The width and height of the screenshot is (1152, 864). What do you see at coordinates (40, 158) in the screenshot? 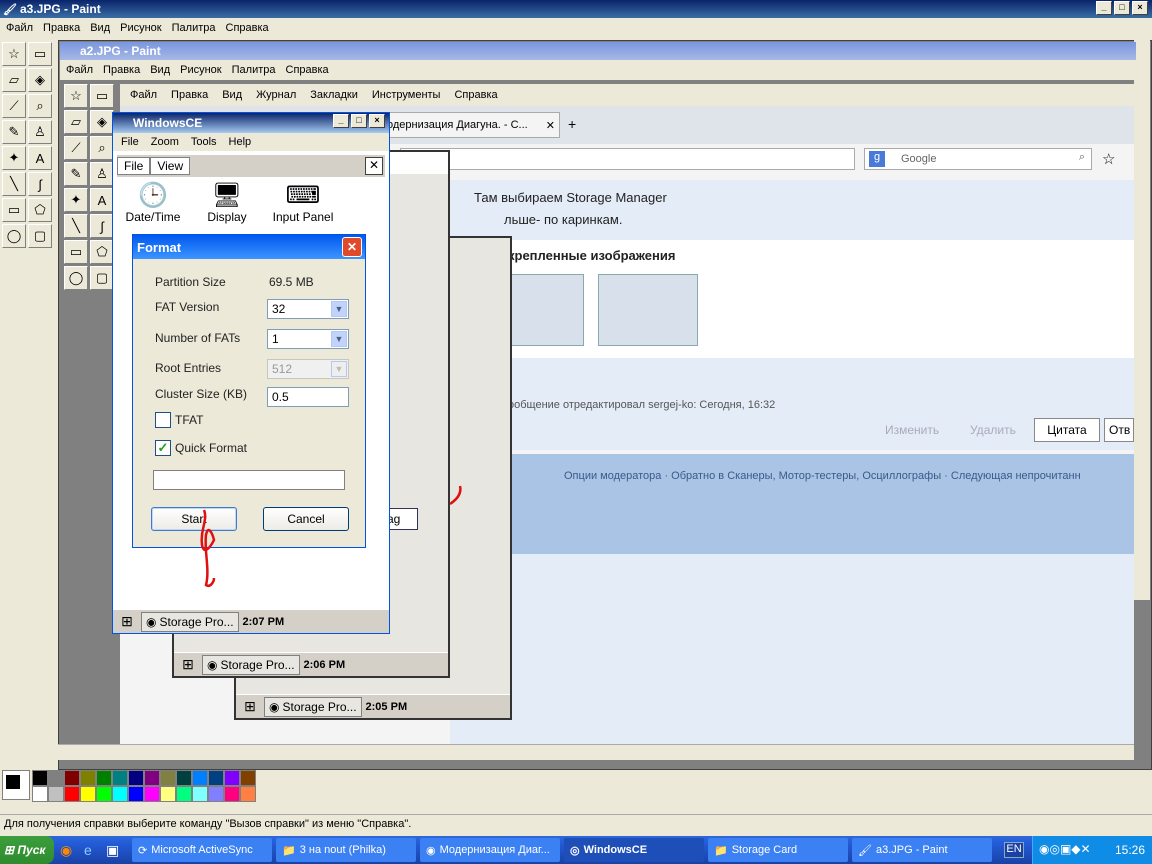
I see `text-icon: A` at bounding box center [40, 158].